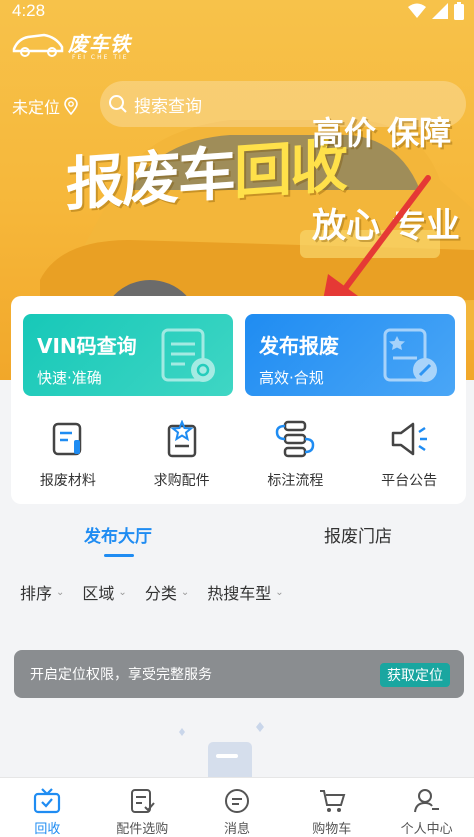  I want to click on menu-item-announcements: 平台公告, so click(409, 452).